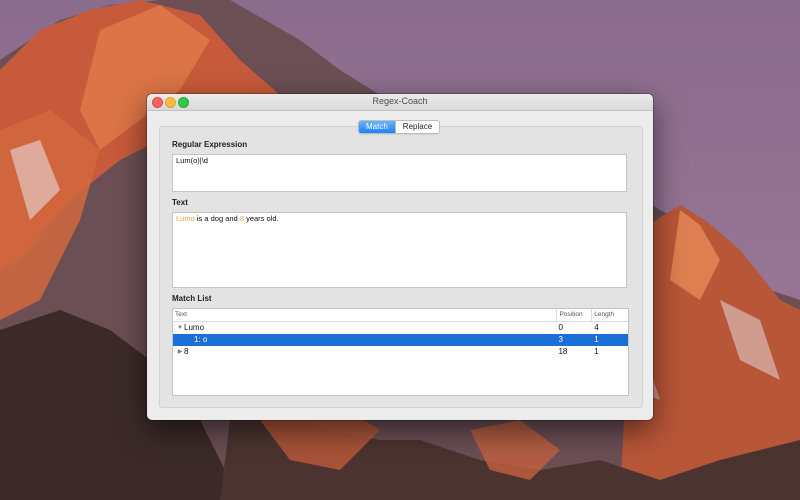 The width and height of the screenshot is (800, 500). I want to click on match-text: 8, so click(186, 351).